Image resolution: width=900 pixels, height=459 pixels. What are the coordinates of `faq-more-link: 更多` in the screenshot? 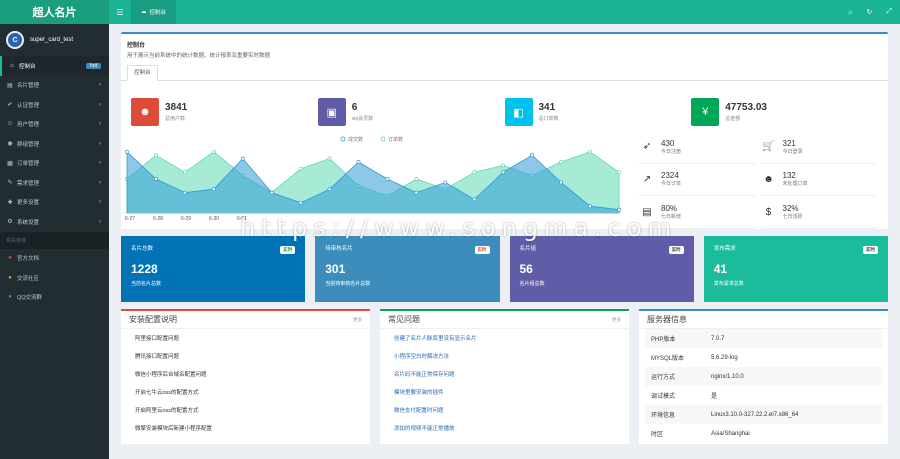 It's located at (616, 320).